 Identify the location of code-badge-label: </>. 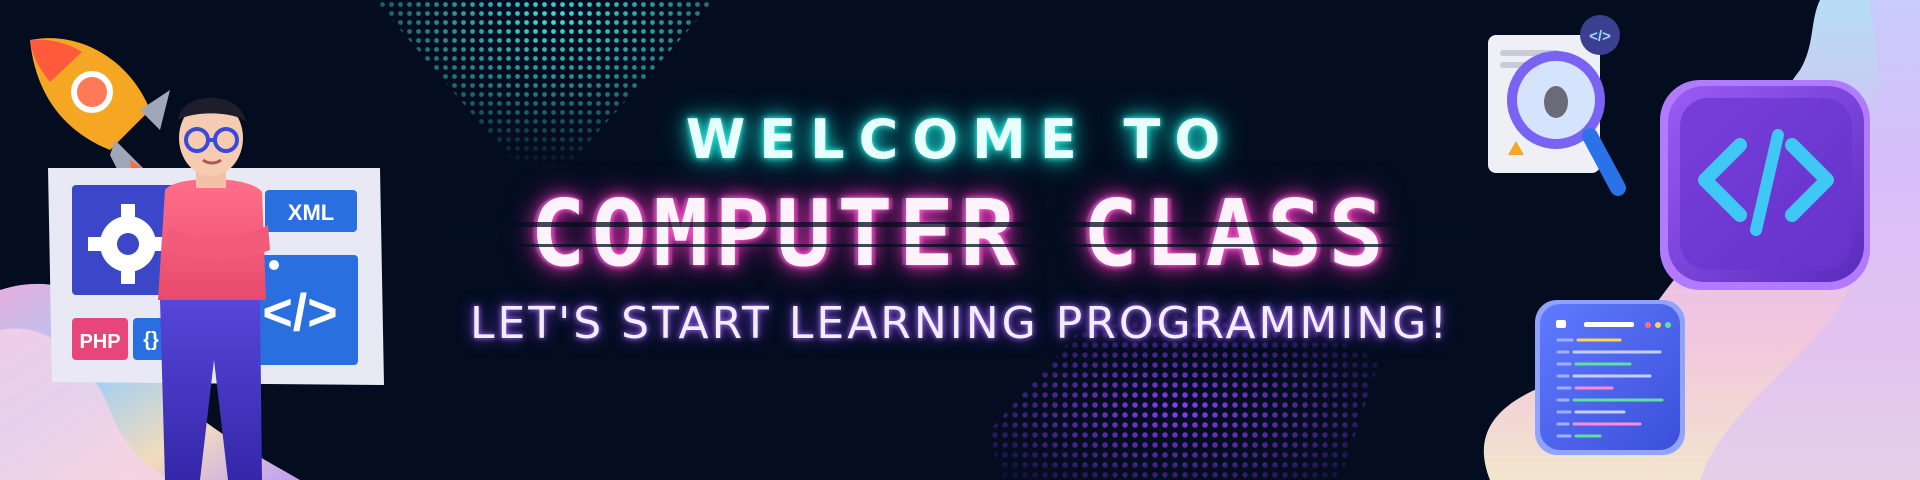
(1600, 36).